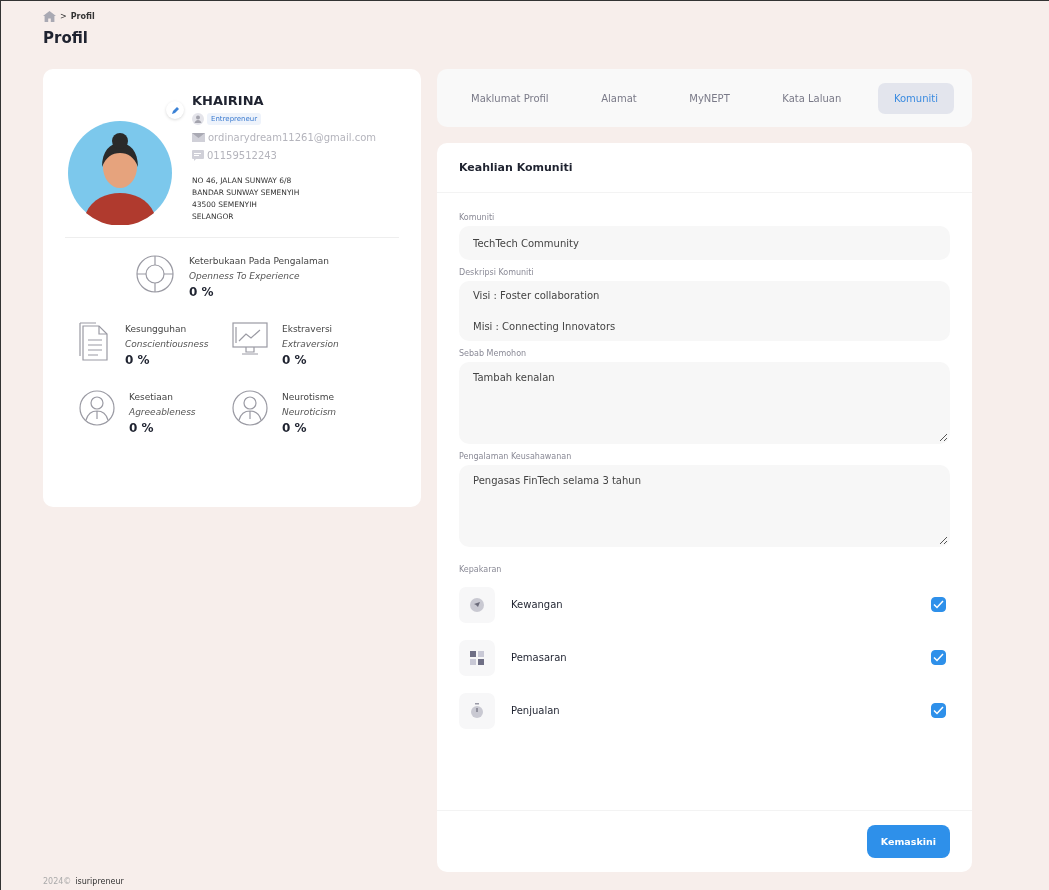 The height and width of the screenshot is (890, 1049). I want to click on form-title: Keahlian Komuniti, so click(704, 168).